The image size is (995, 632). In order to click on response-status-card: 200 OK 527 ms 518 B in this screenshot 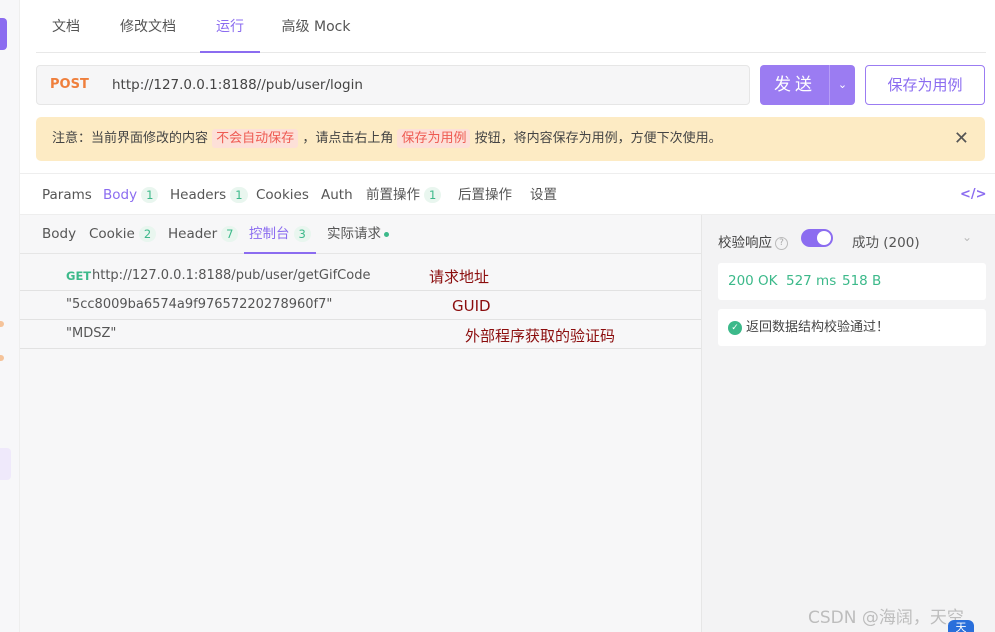, I will do `click(852, 281)`.